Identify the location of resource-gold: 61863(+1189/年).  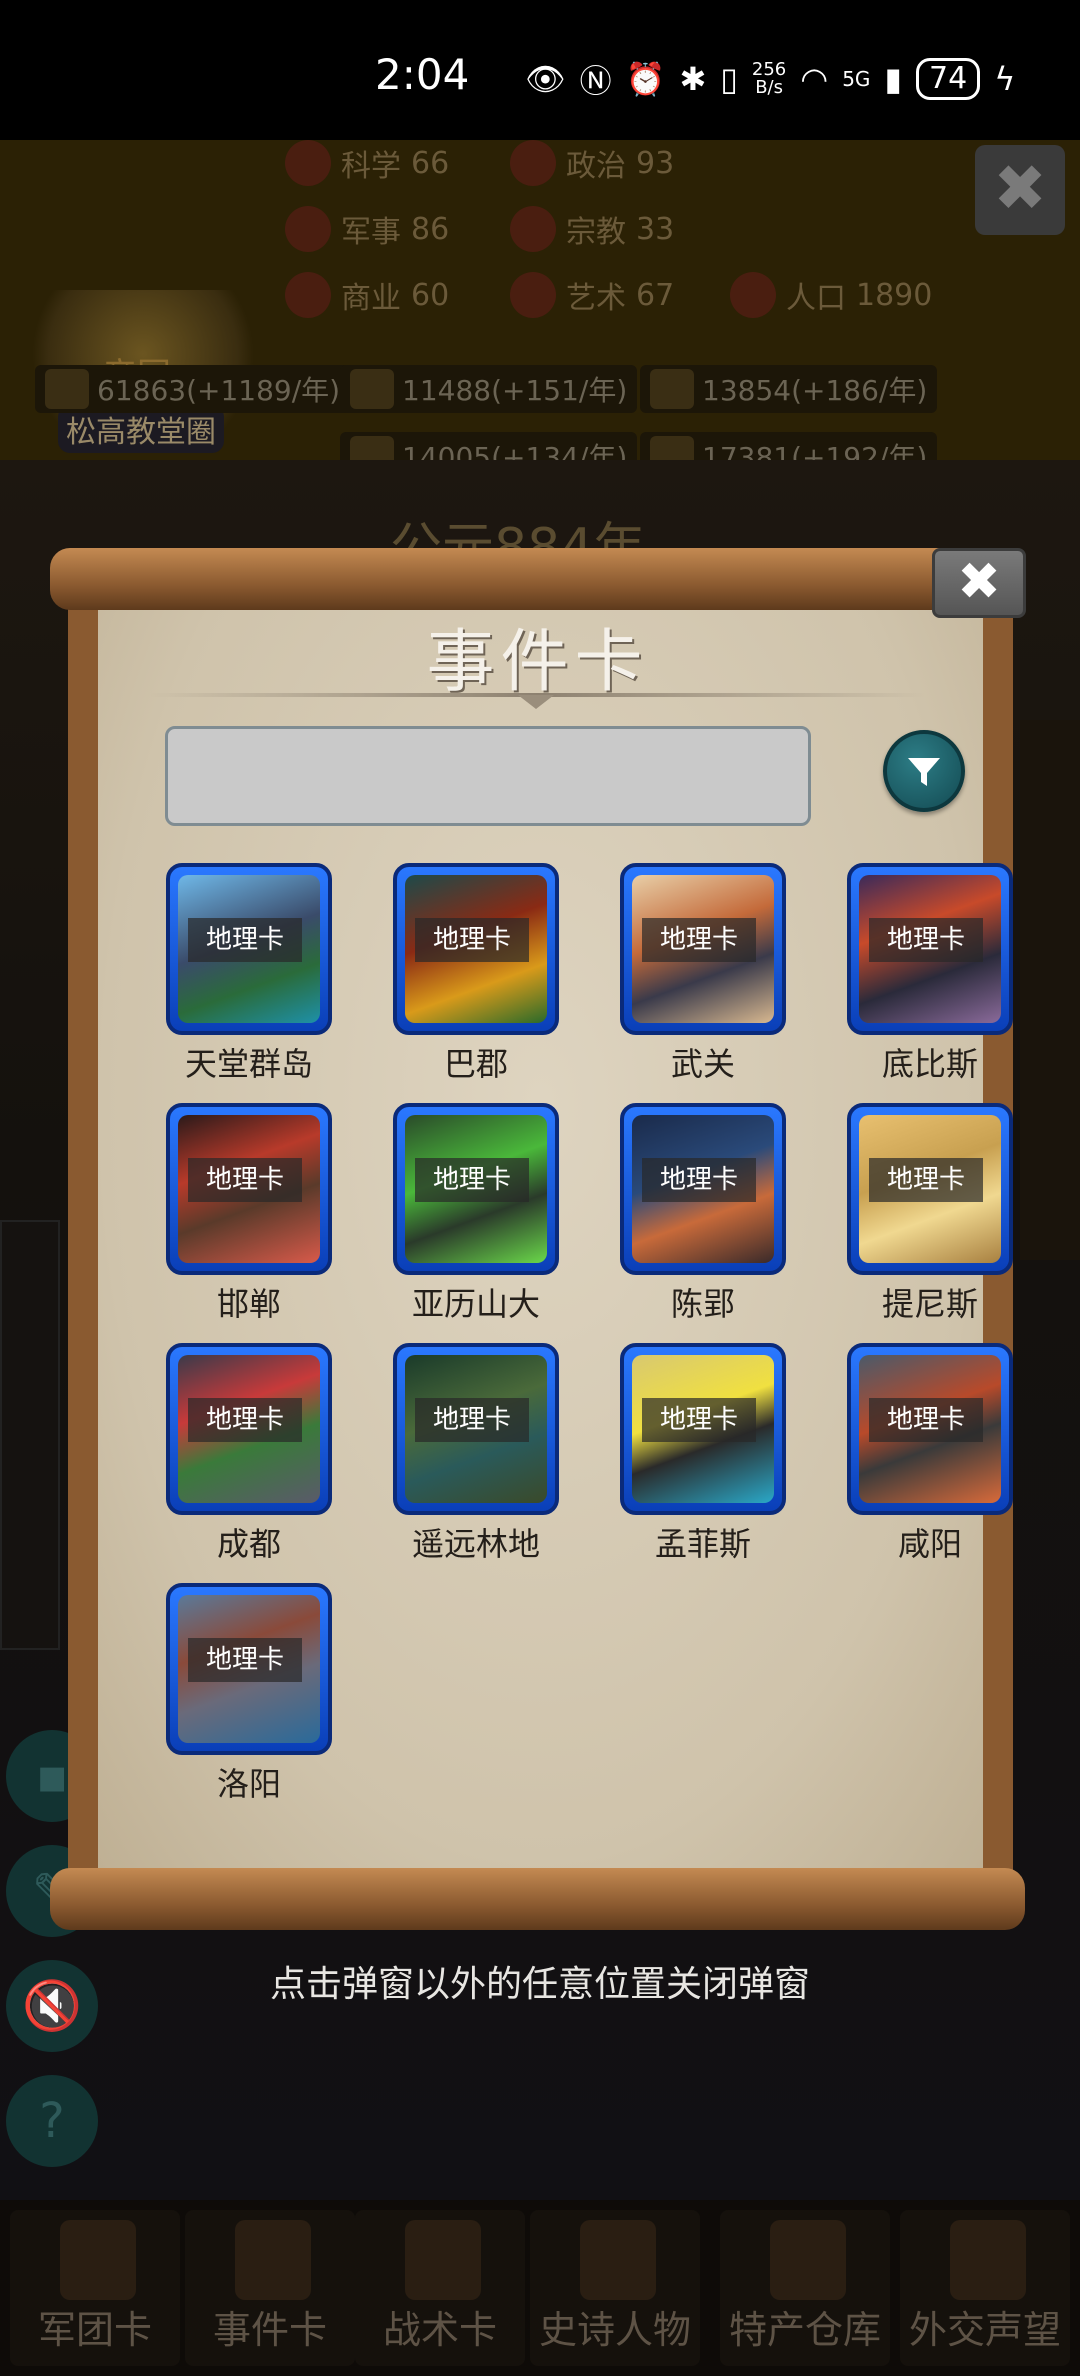
(193, 389).